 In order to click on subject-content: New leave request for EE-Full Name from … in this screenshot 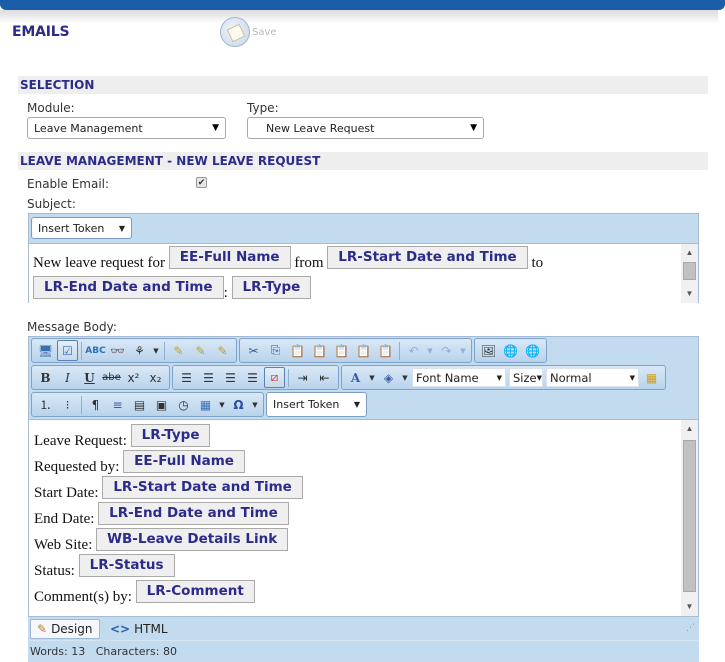, I will do `click(363, 273)`.